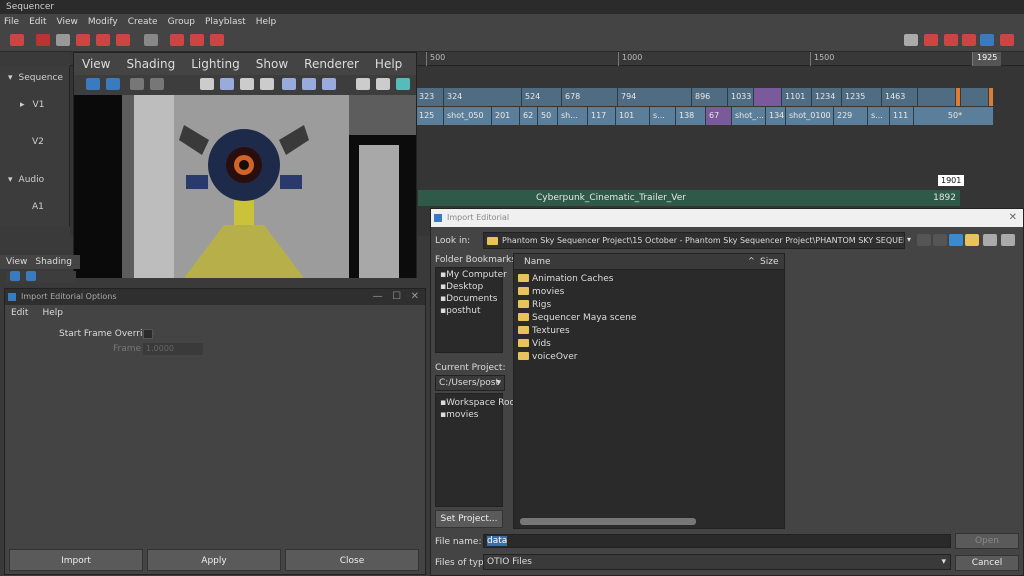 This screenshot has height=576, width=1024. What do you see at coordinates (565, 279) in the screenshot?
I see `folder-item: Animation Caches` at bounding box center [565, 279].